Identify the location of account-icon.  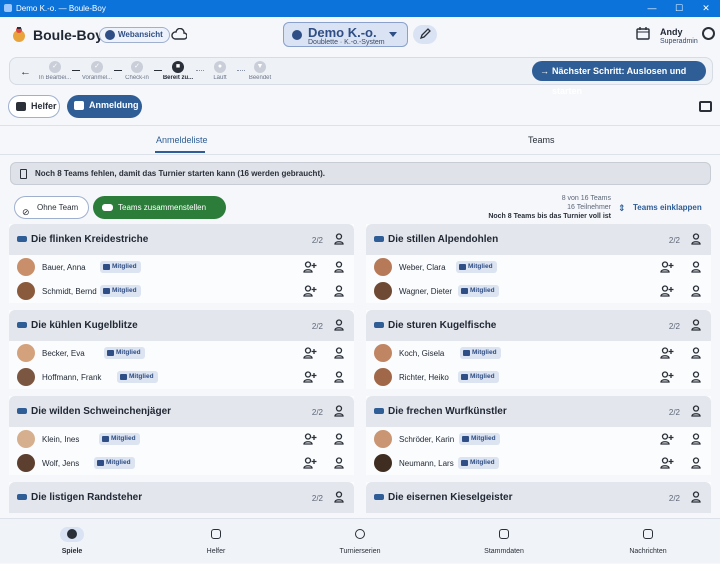
(708, 33).